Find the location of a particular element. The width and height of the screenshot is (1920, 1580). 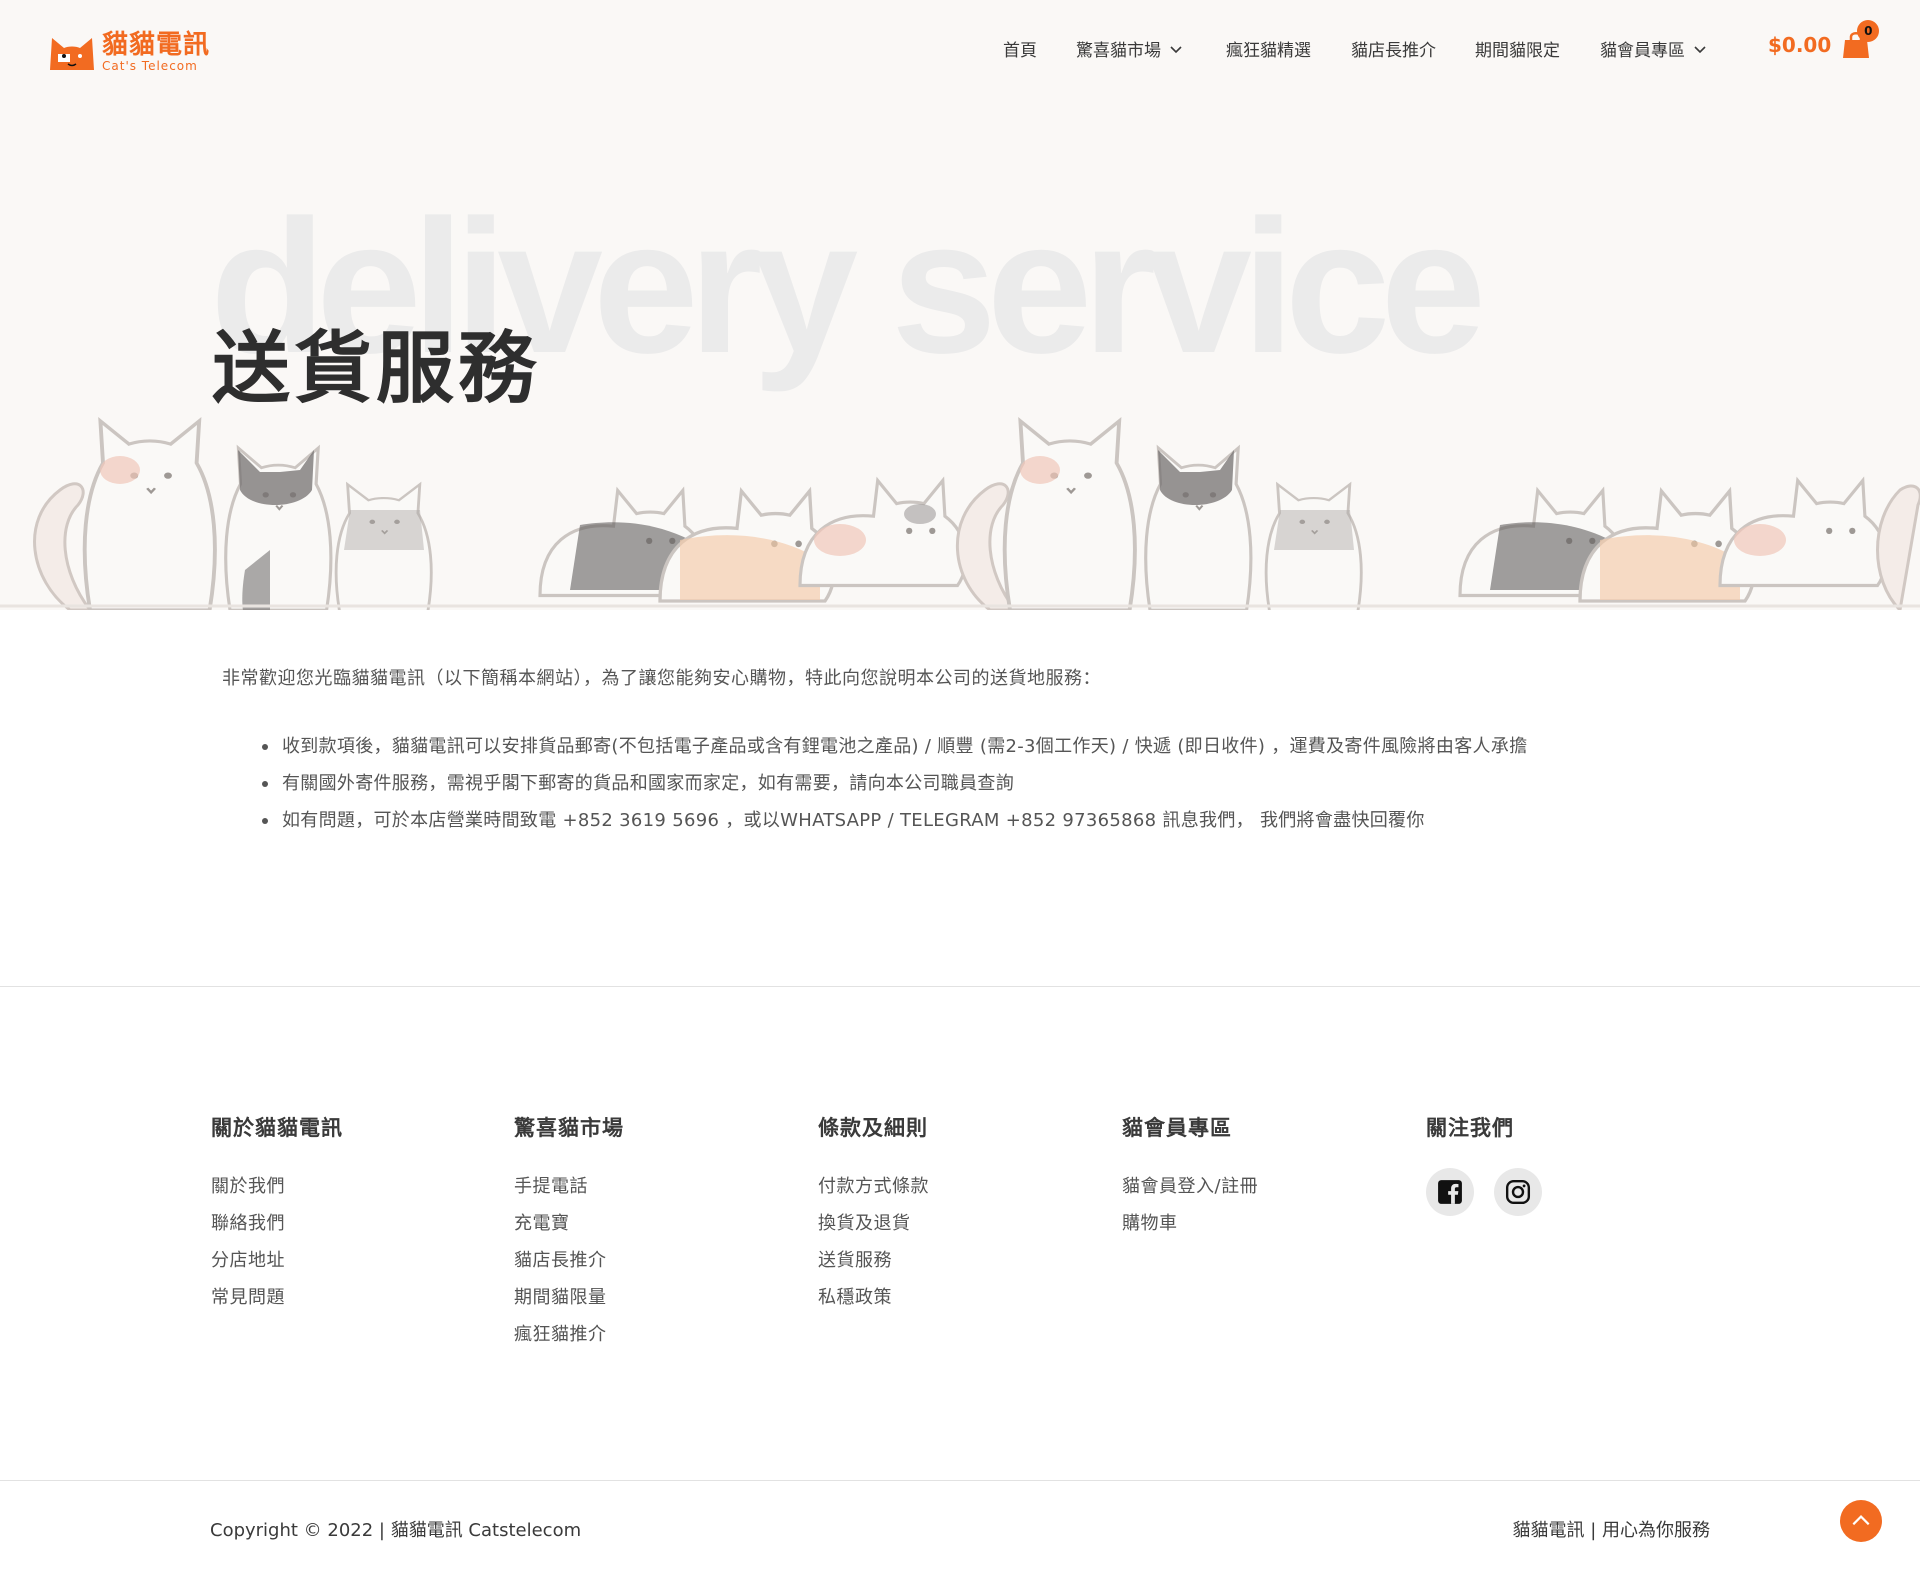

nav-limited: 期間貓限定 is located at coordinates (1517, 48).